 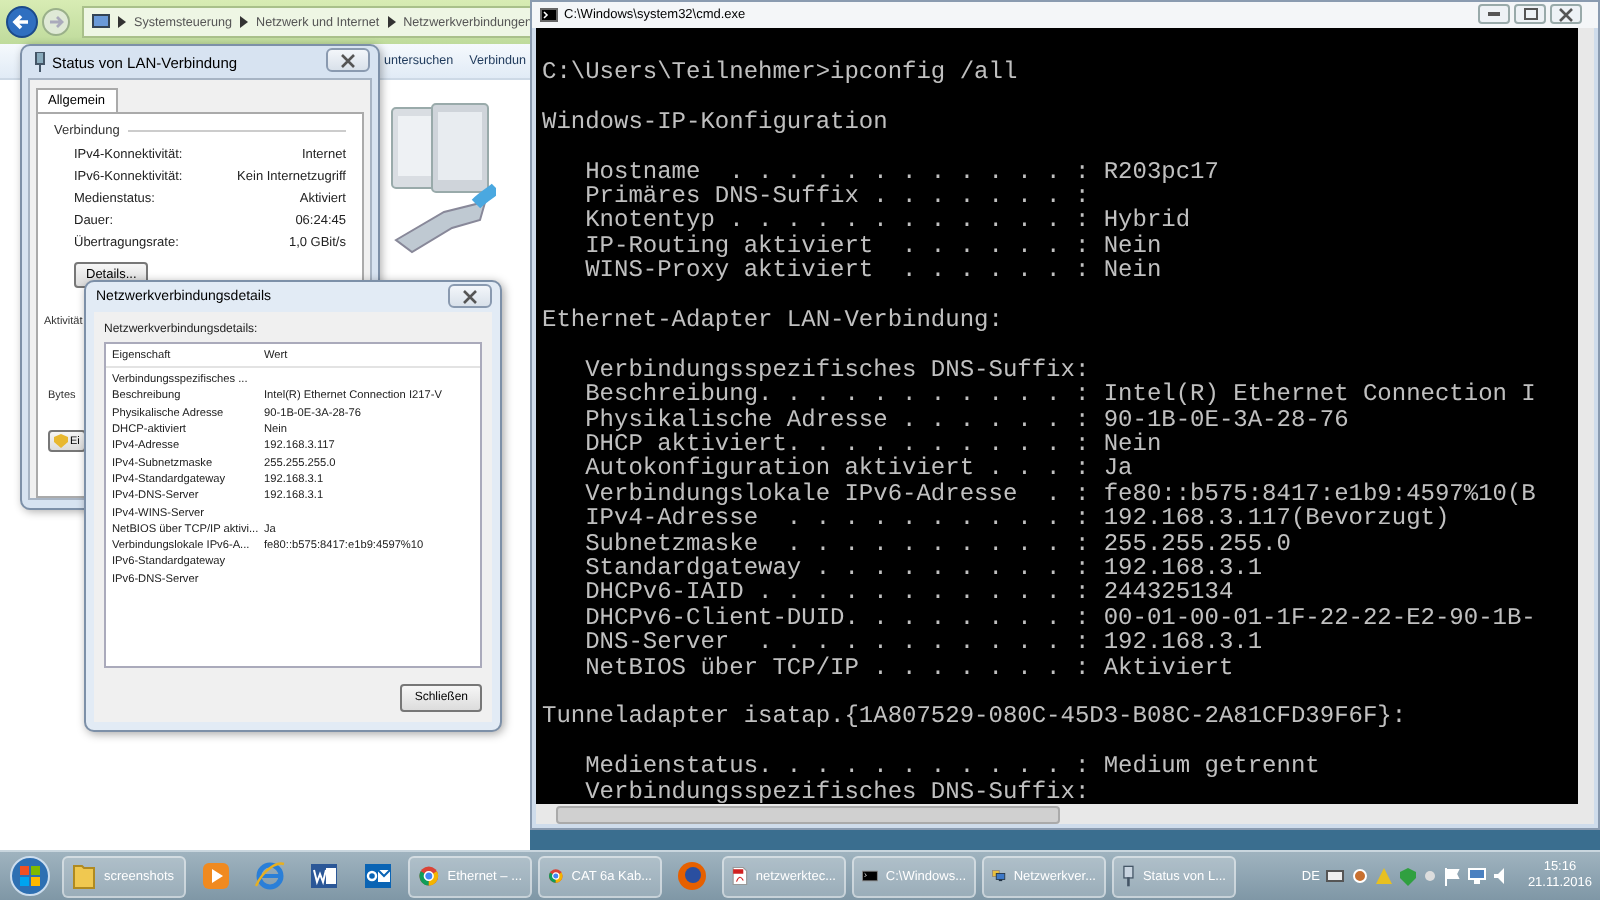 I want to click on mail-icon, so click(x=378, y=876).